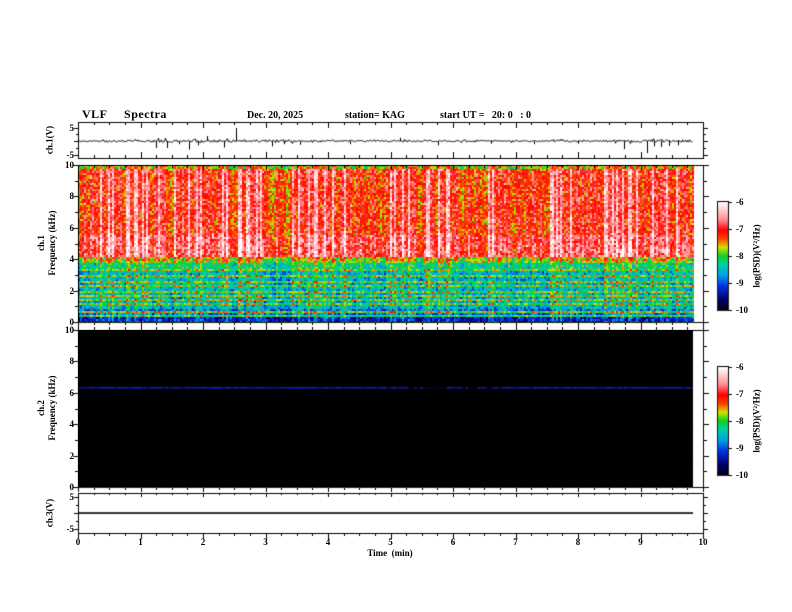  Describe the element at coordinates (72, 497) in the screenshot. I see `y-tick-label-ch3v: 5` at that location.